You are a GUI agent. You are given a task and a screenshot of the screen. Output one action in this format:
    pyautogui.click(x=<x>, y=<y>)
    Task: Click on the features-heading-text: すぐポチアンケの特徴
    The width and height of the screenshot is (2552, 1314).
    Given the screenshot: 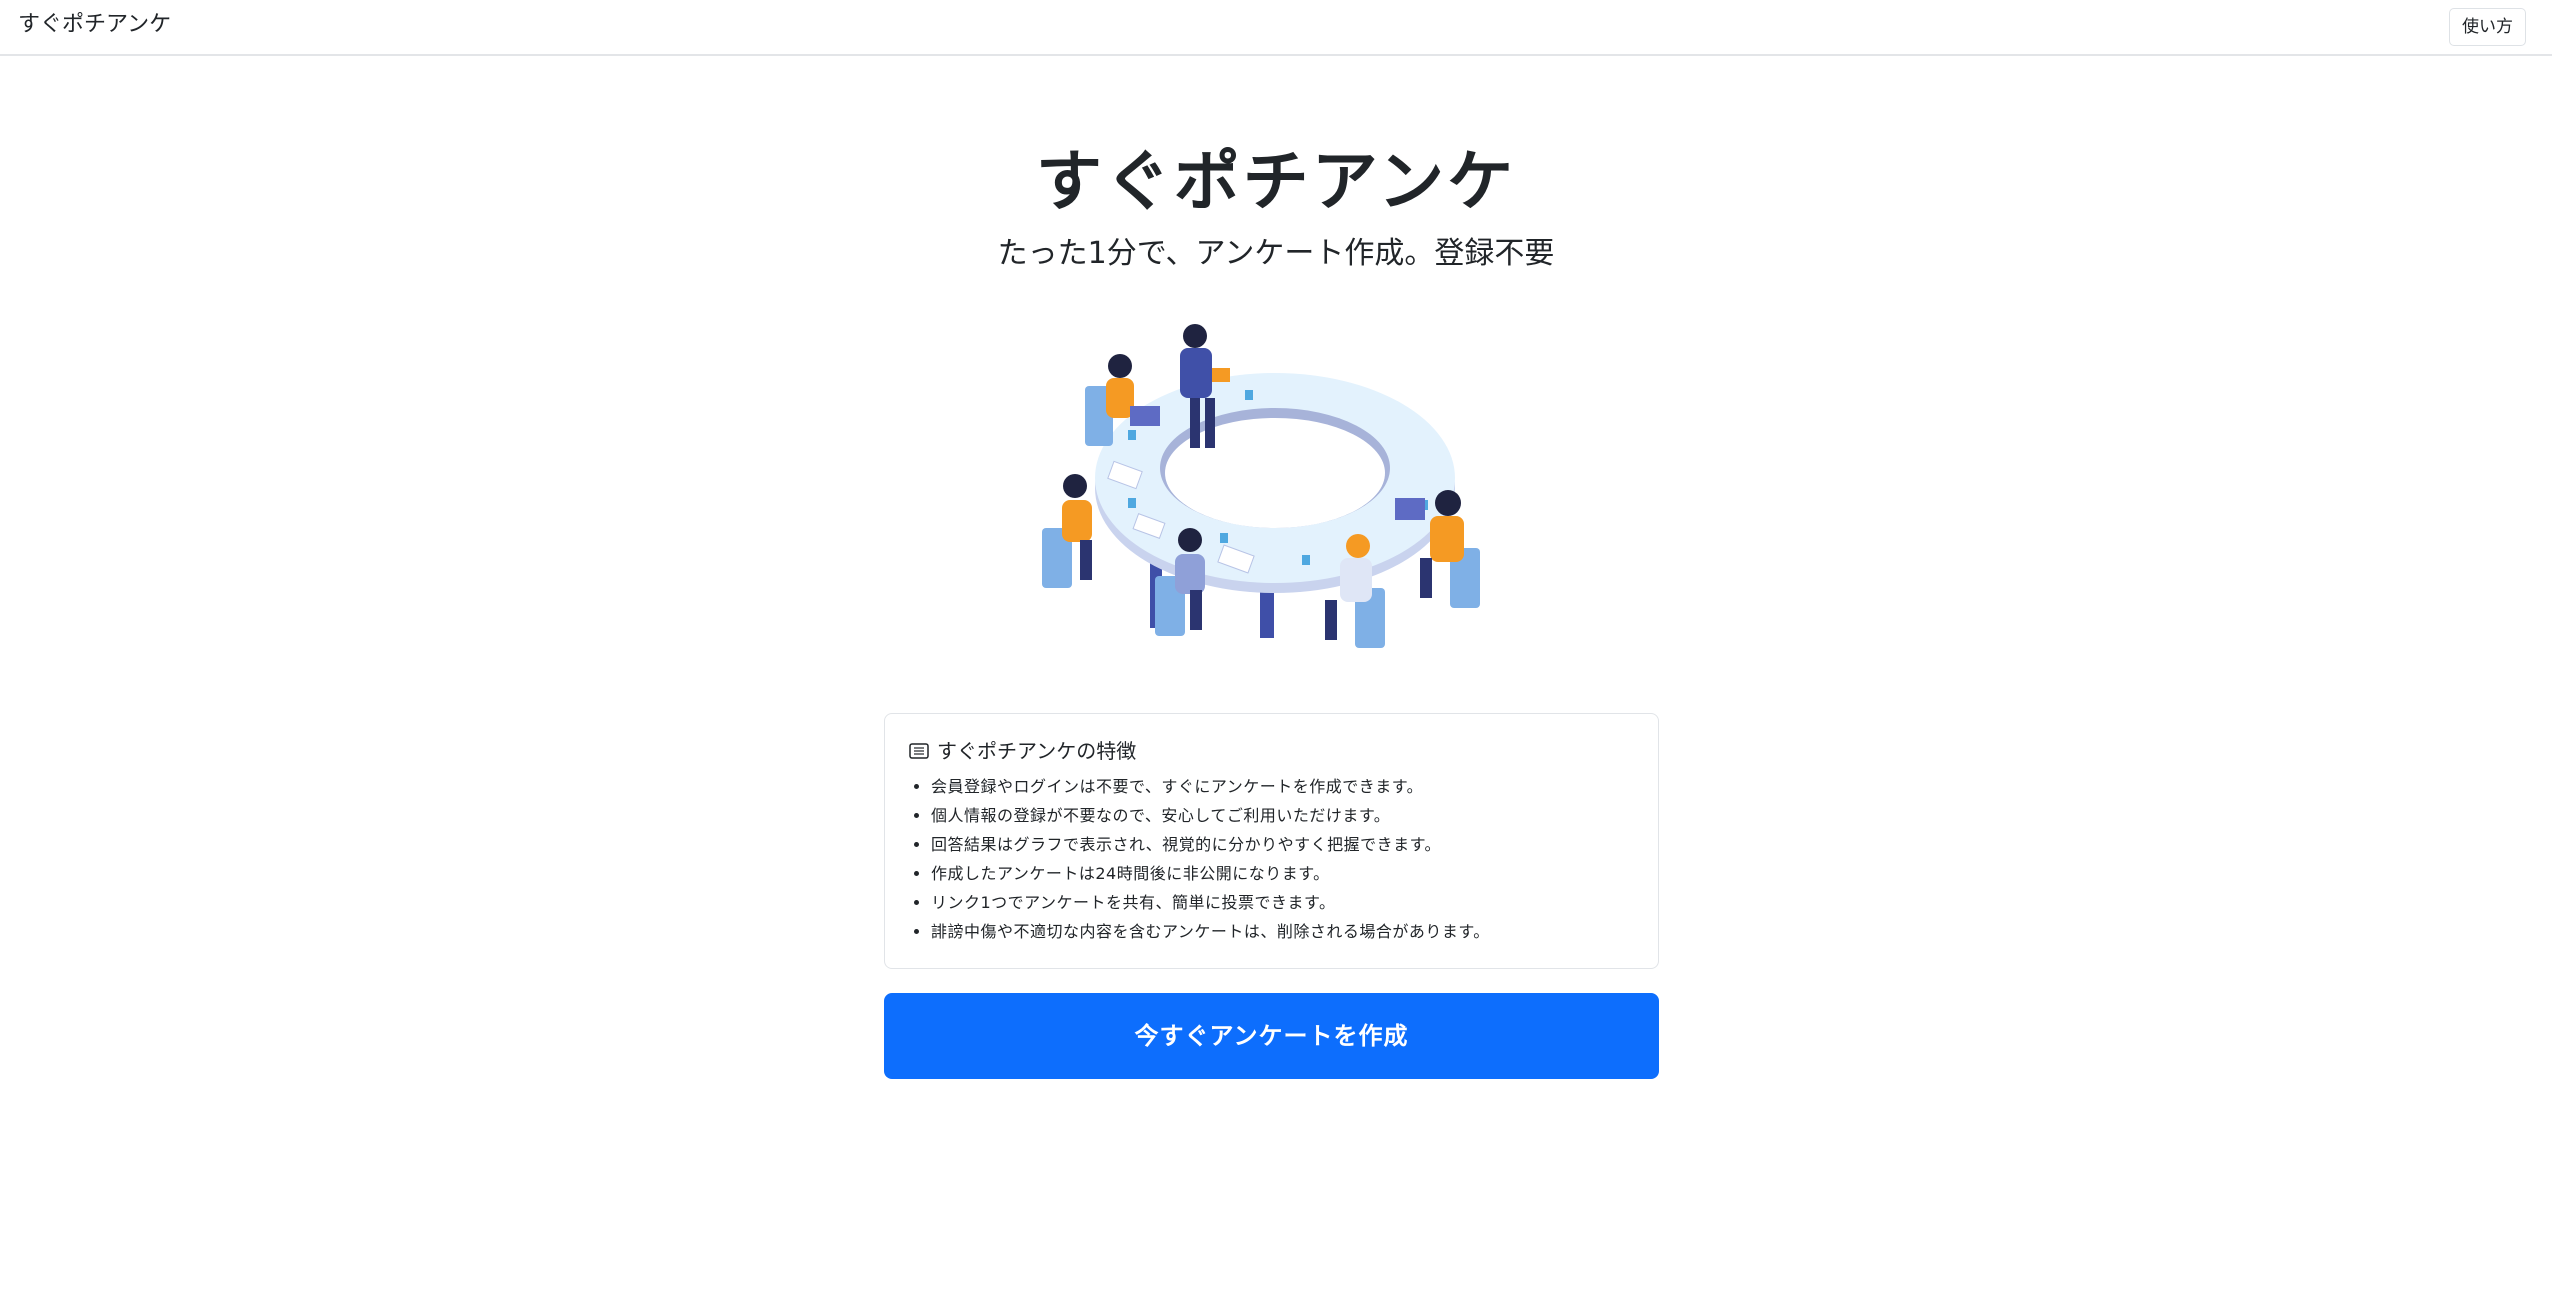 What is the action you would take?
    pyautogui.click(x=1037, y=751)
    